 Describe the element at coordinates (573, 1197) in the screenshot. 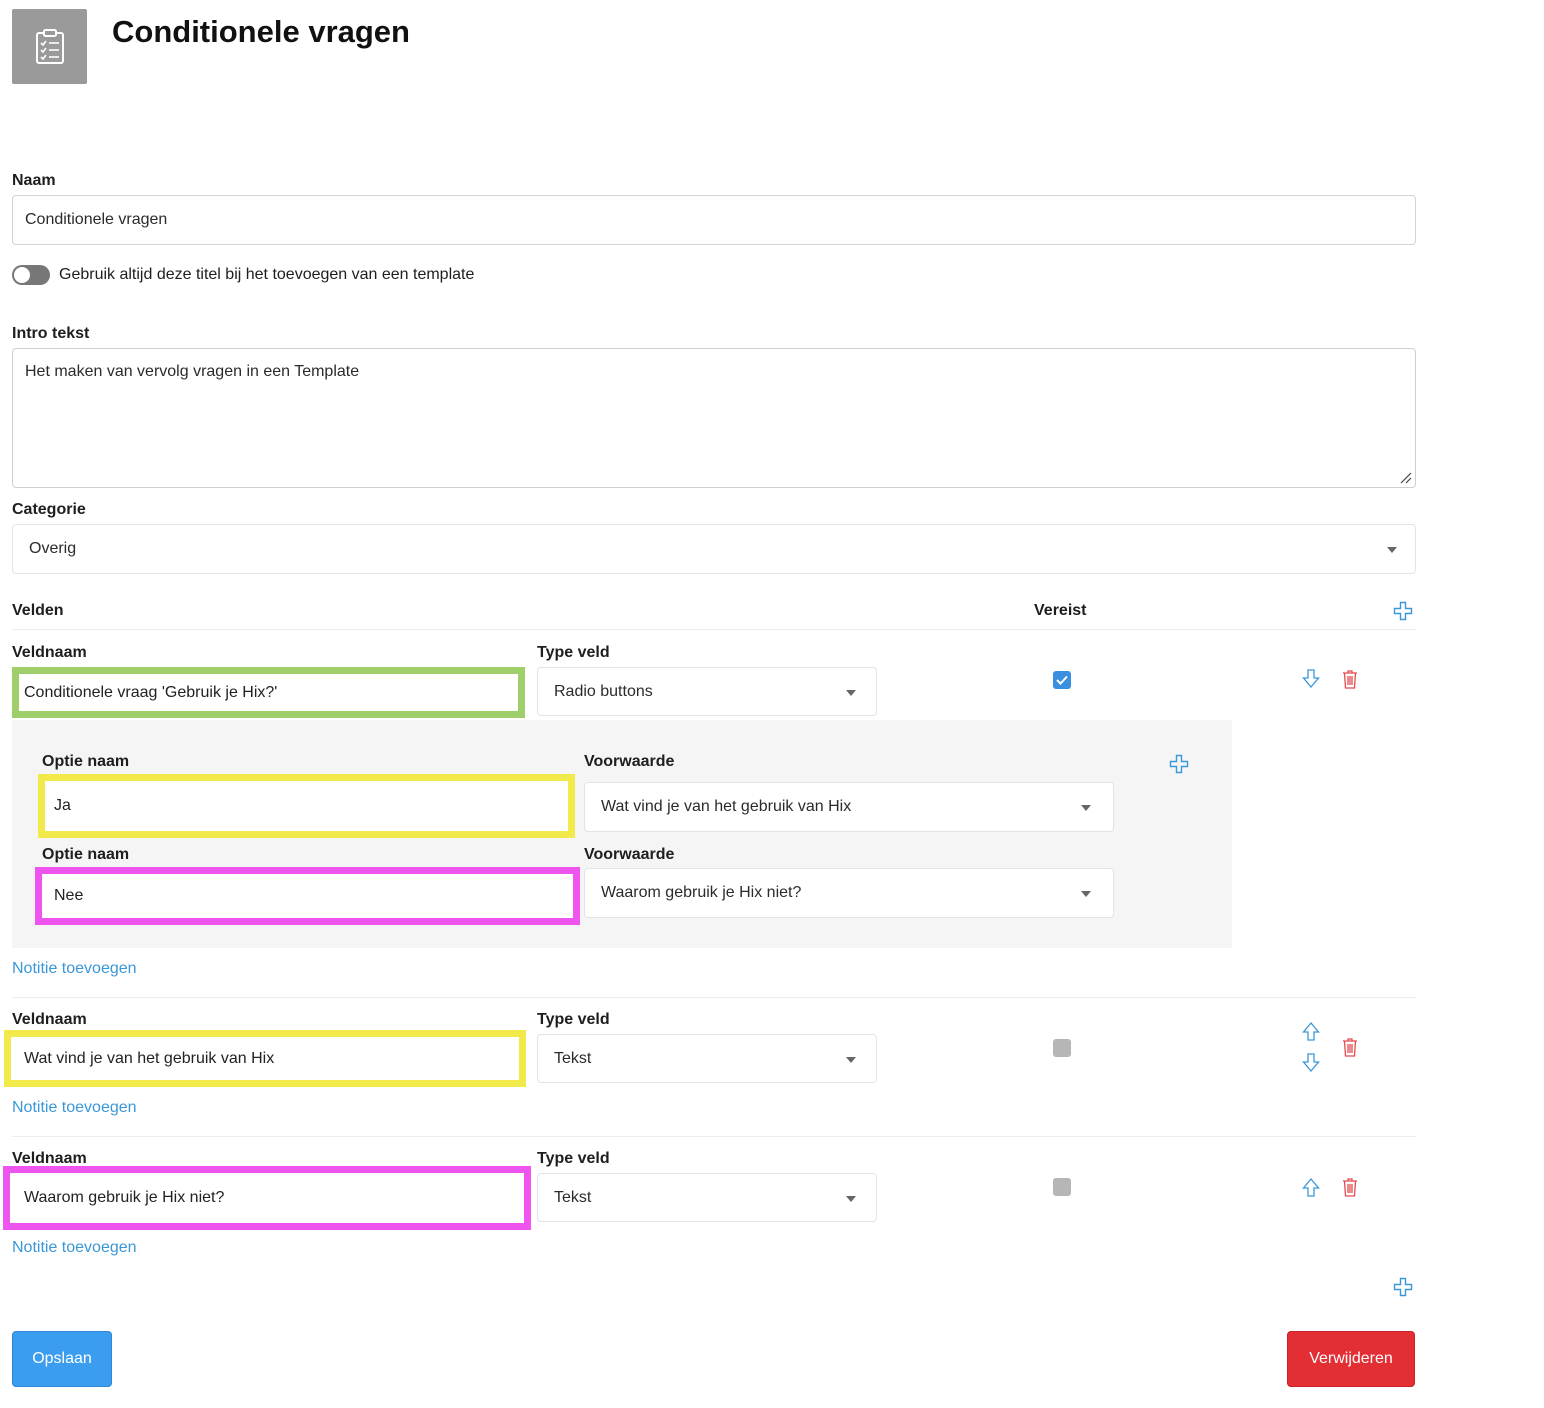

I see `field-3-type-value: Tekst` at that location.